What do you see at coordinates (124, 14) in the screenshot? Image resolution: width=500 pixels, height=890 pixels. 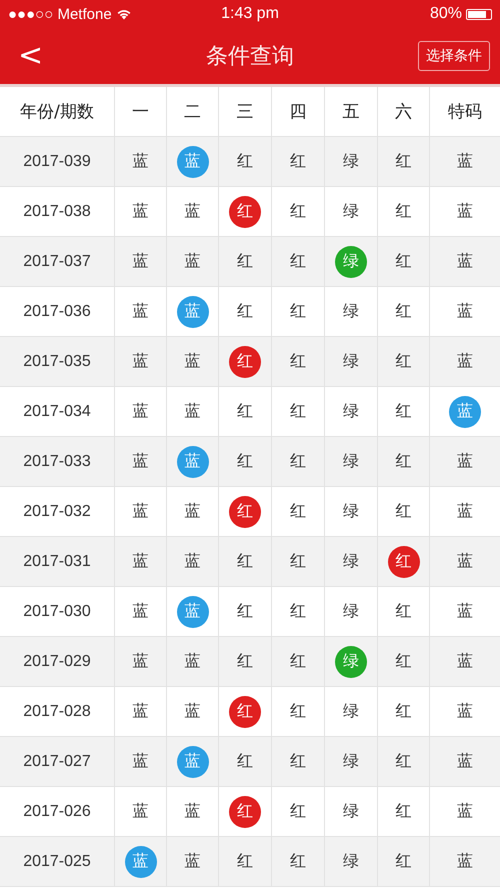 I see `wifi-icon` at bounding box center [124, 14].